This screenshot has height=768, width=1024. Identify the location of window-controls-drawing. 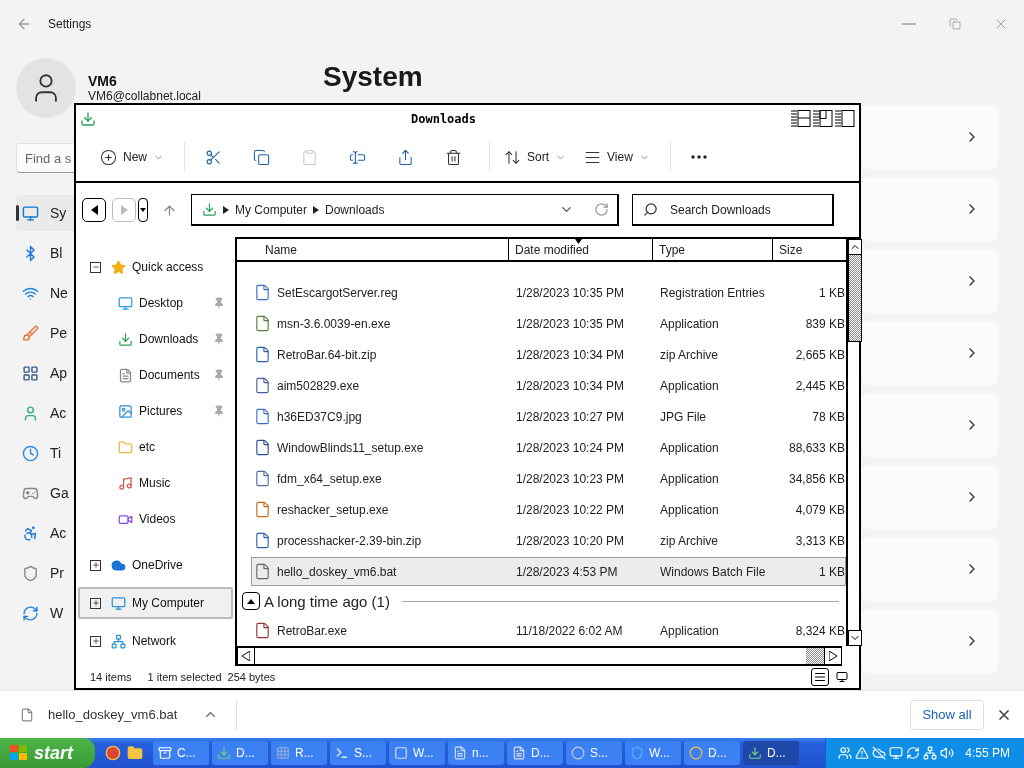
(823, 119).